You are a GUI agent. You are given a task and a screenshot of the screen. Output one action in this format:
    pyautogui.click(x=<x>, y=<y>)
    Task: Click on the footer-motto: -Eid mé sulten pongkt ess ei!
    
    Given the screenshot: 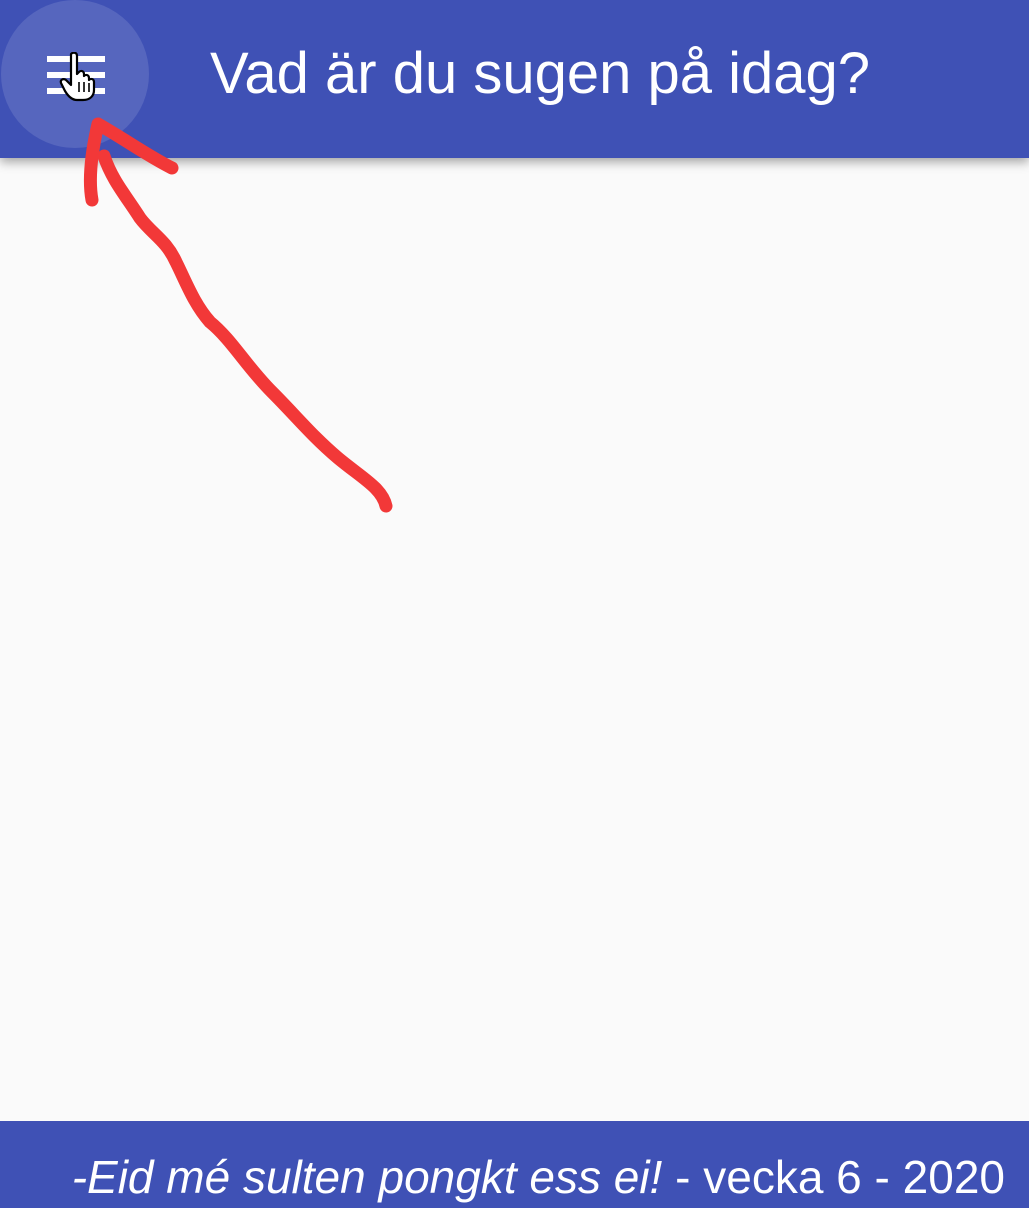 What is the action you would take?
    pyautogui.click(x=367, y=1177)
    